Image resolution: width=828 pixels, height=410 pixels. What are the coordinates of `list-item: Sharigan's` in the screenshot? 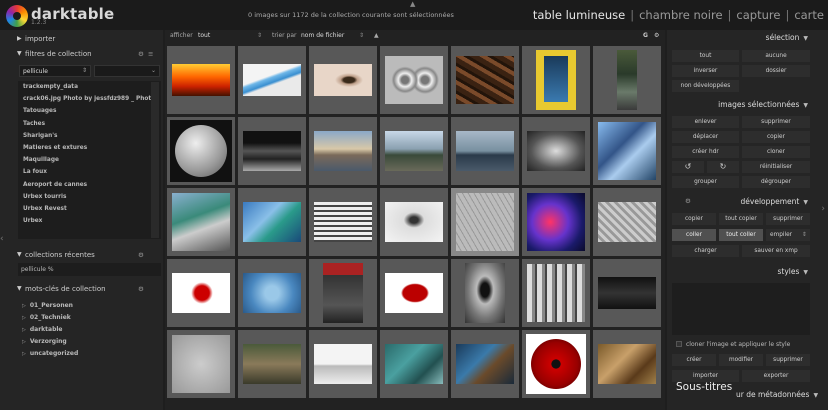 It's located at (89, 136).